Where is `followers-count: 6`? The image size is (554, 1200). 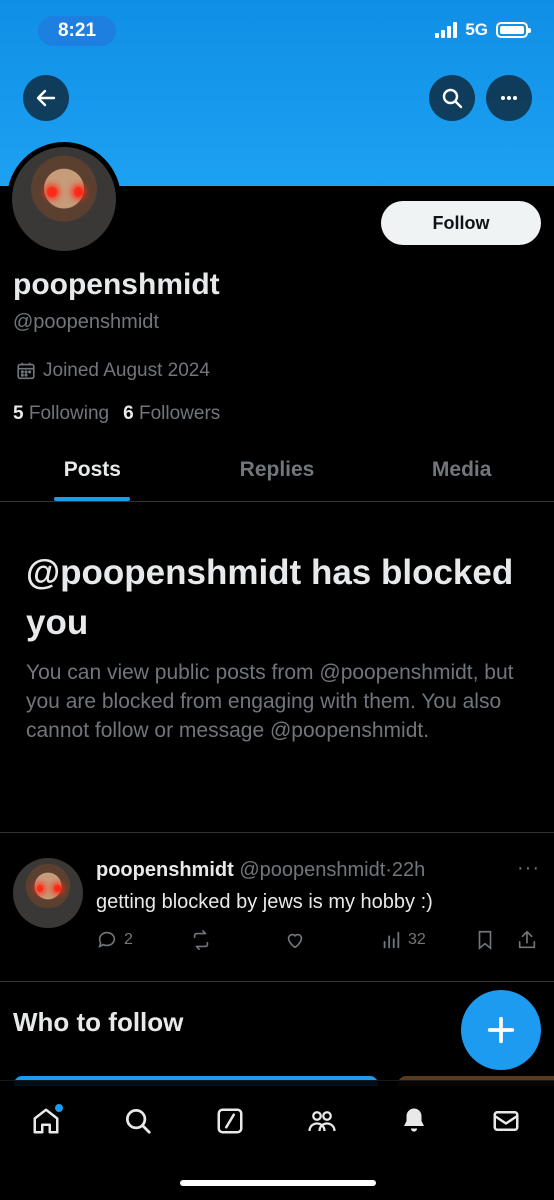
followers-count: 6 is located at coordinates (128, 413).